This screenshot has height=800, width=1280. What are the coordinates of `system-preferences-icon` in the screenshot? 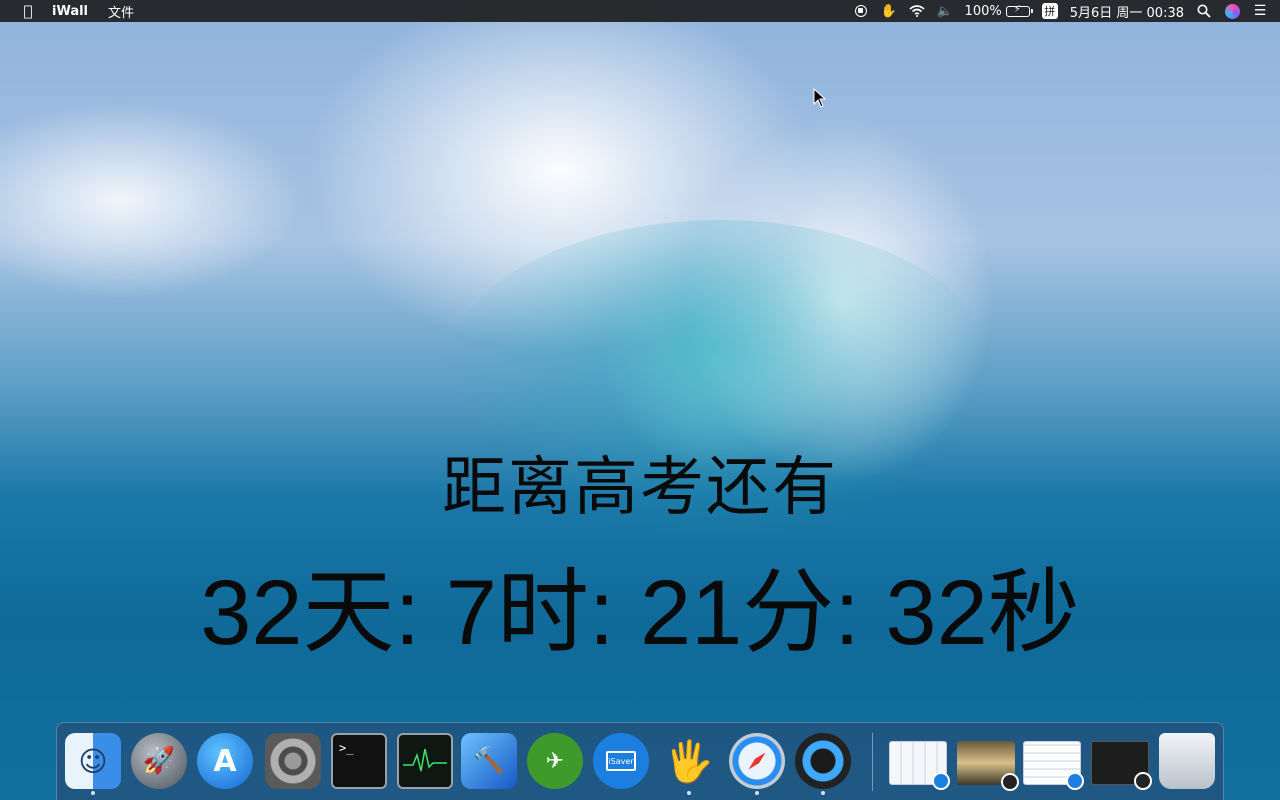 It's located at (293, 761).